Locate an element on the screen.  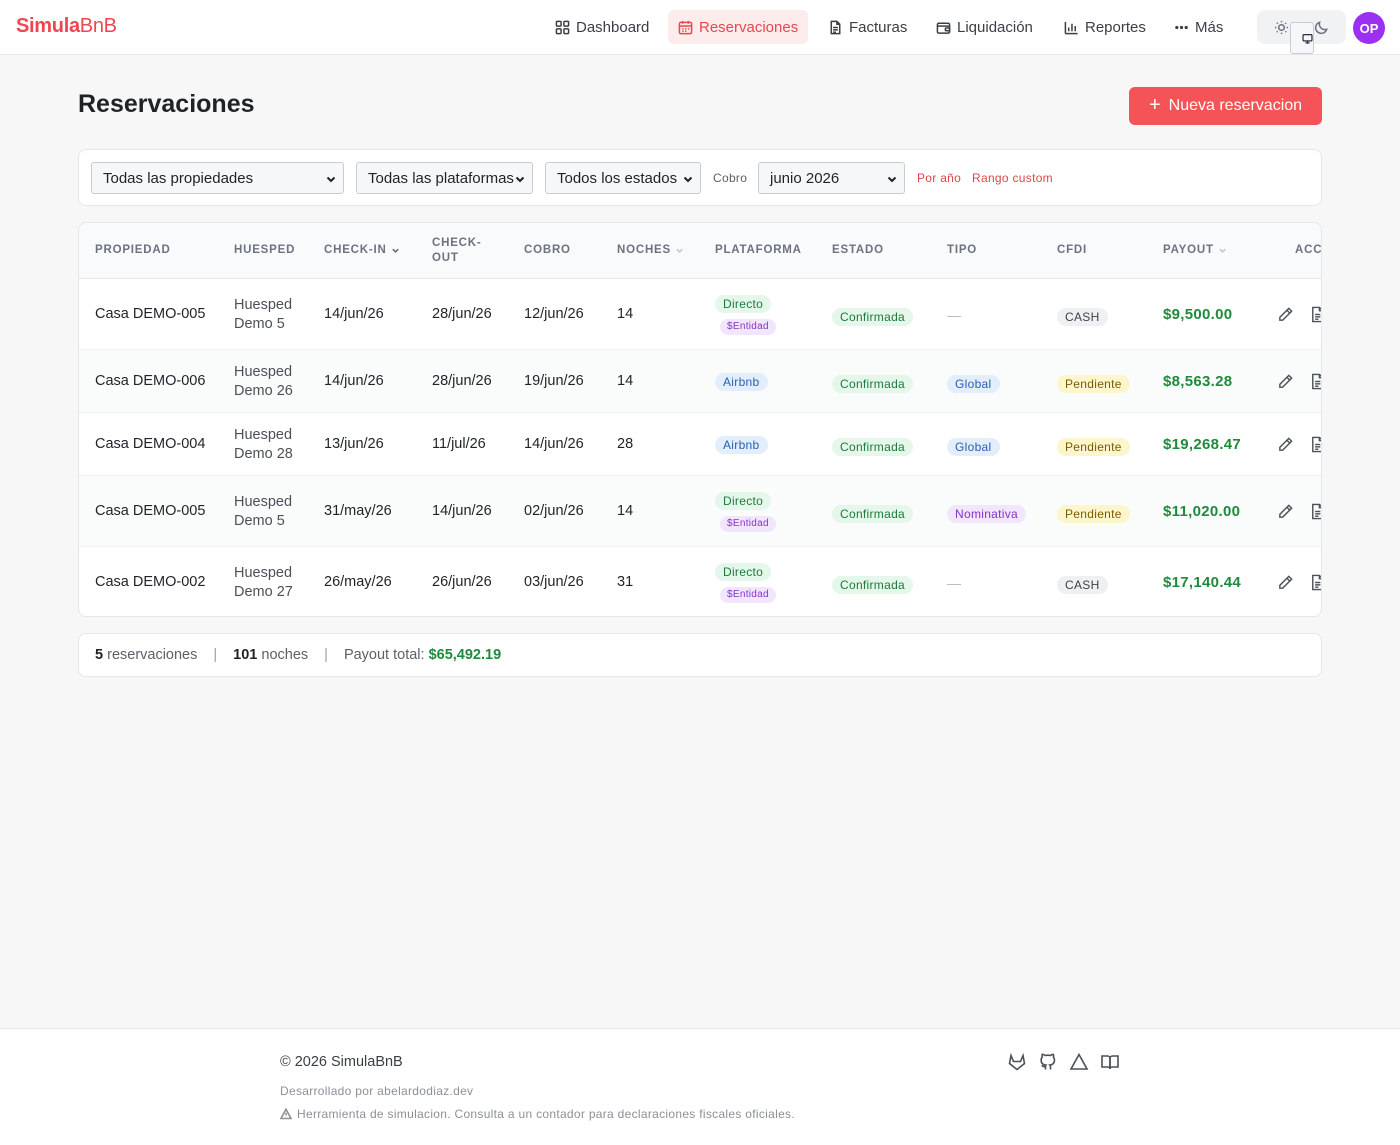
cell-check-in: 14/jun/26 is located at coordinates (354, 313).